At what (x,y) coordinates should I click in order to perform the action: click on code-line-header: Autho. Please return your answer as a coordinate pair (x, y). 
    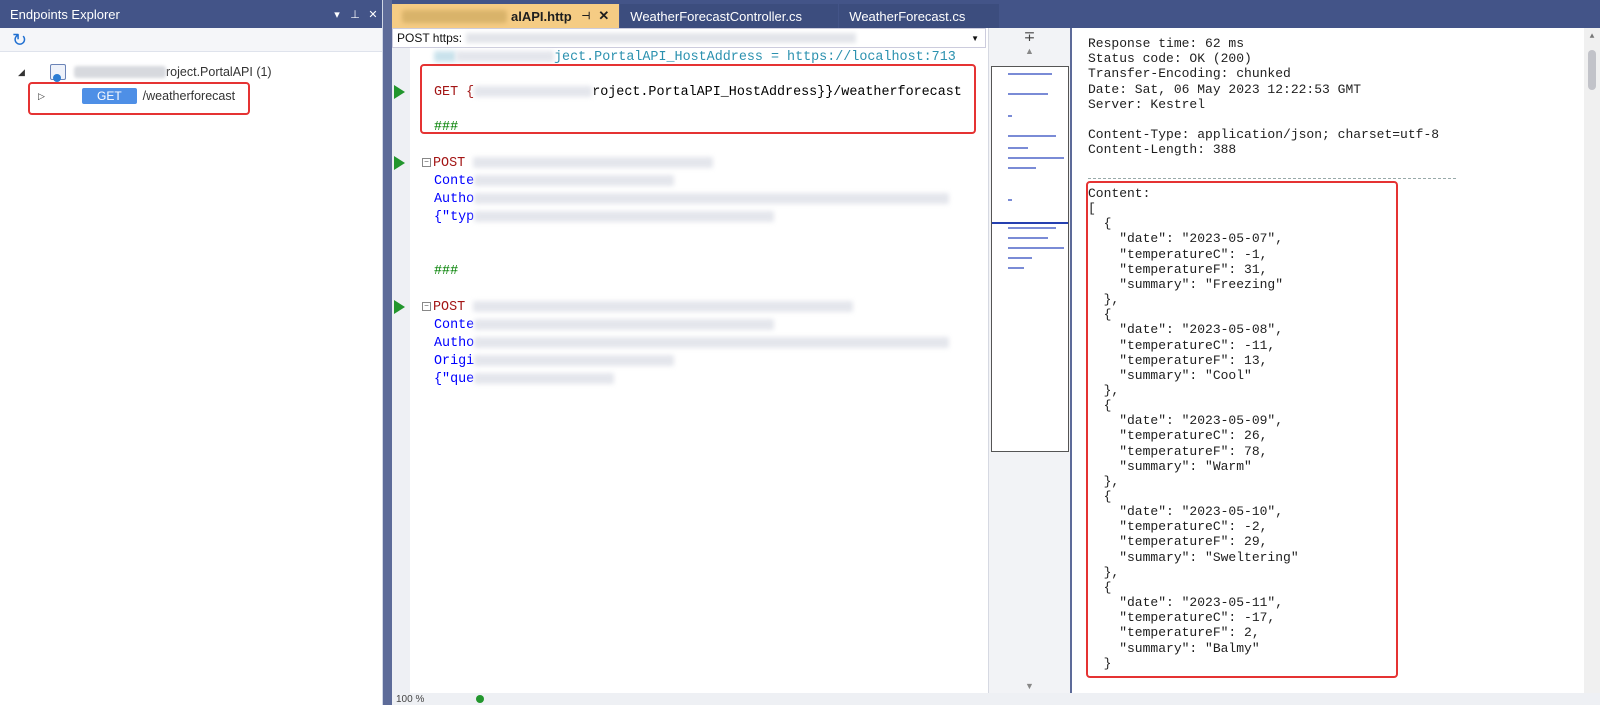
    Looking at the image, I should click on (692, 344).